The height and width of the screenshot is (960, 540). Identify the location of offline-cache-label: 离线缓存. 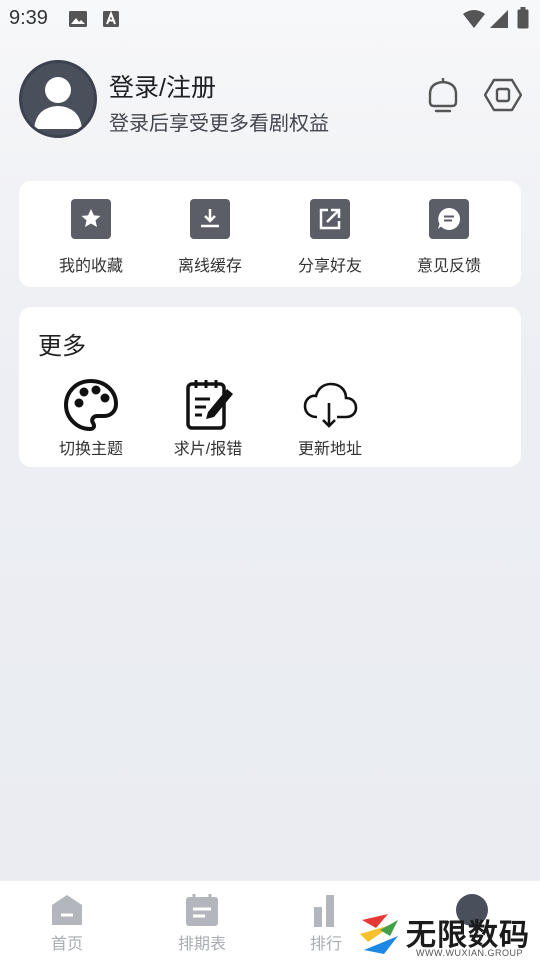
(209, 266).